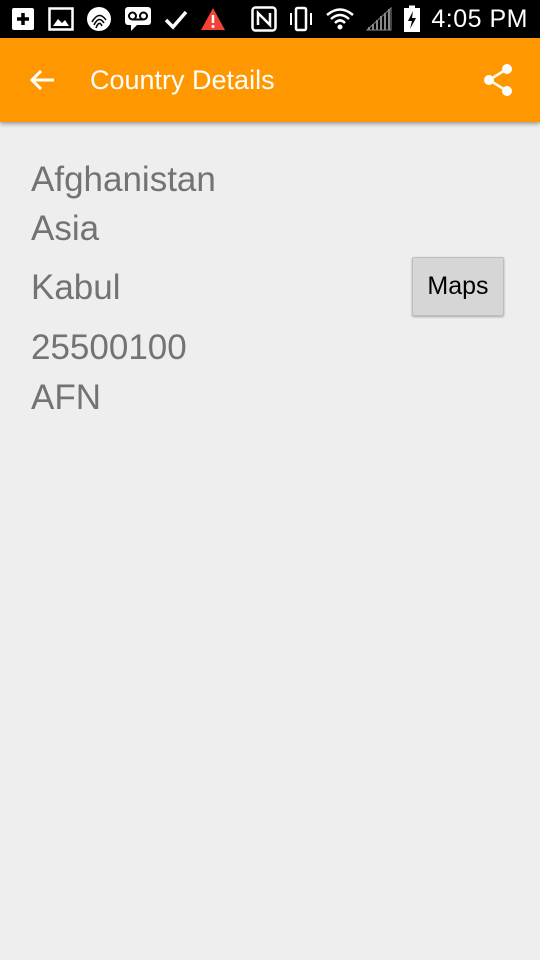 This screenshot has width=540, height=960. What do you see at coordinates (138, 19) in the screenshot?
I see `voicemail-icon` at bounding box center [138, 19].